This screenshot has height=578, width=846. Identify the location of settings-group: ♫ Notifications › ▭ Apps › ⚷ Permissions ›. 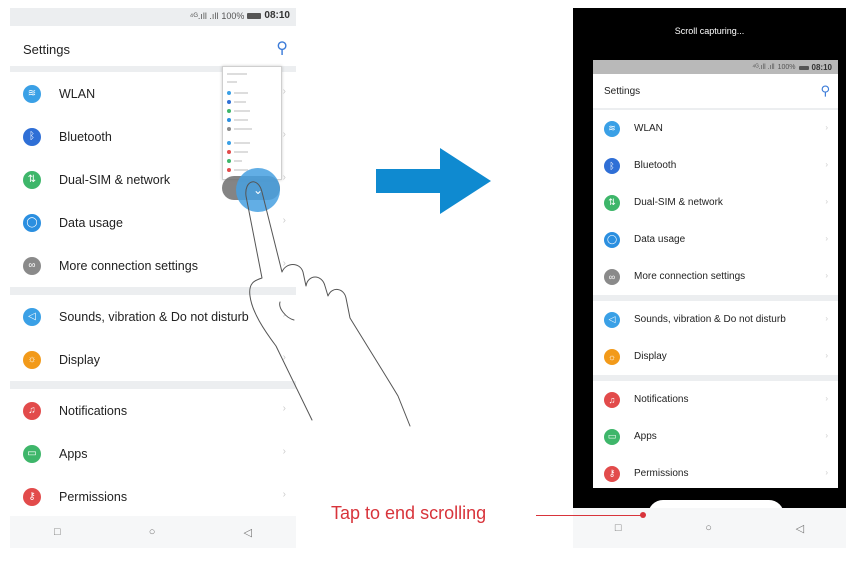
(715, 434).